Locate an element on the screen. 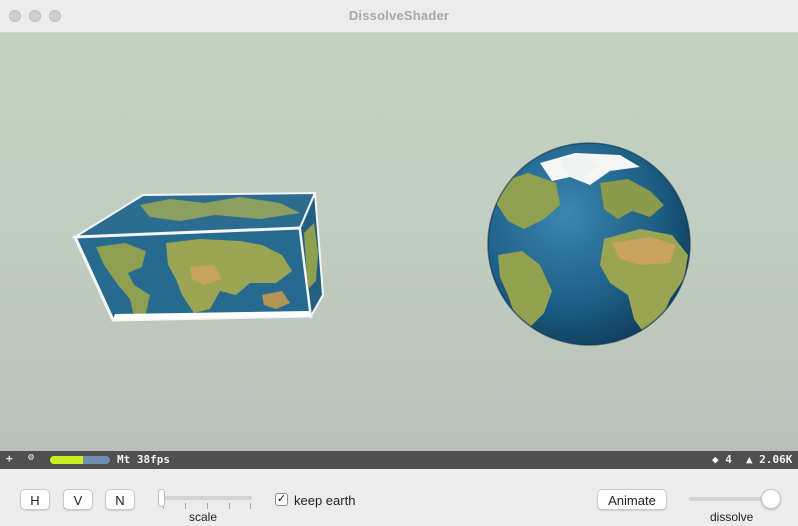  scenekit-statistics-bar: + ⚙ Mt 38fps ◆ 4 ▲ 2.06K is located at coordinates (399, 460).